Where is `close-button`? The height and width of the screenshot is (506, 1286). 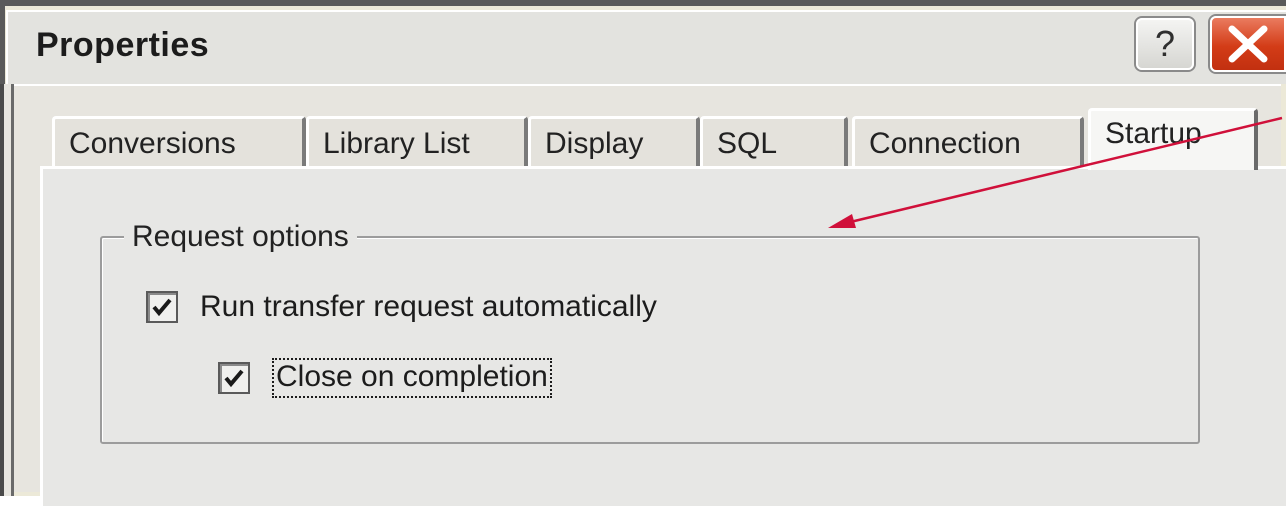
close-button is located at coordinates (1248, 44).